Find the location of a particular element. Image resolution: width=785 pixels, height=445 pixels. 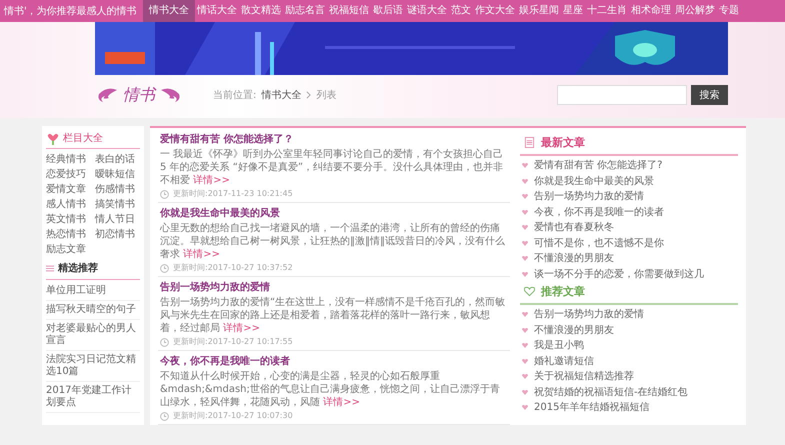

featured-link: 2017年党建工作计划要点 is located at coordinates (93, 397).